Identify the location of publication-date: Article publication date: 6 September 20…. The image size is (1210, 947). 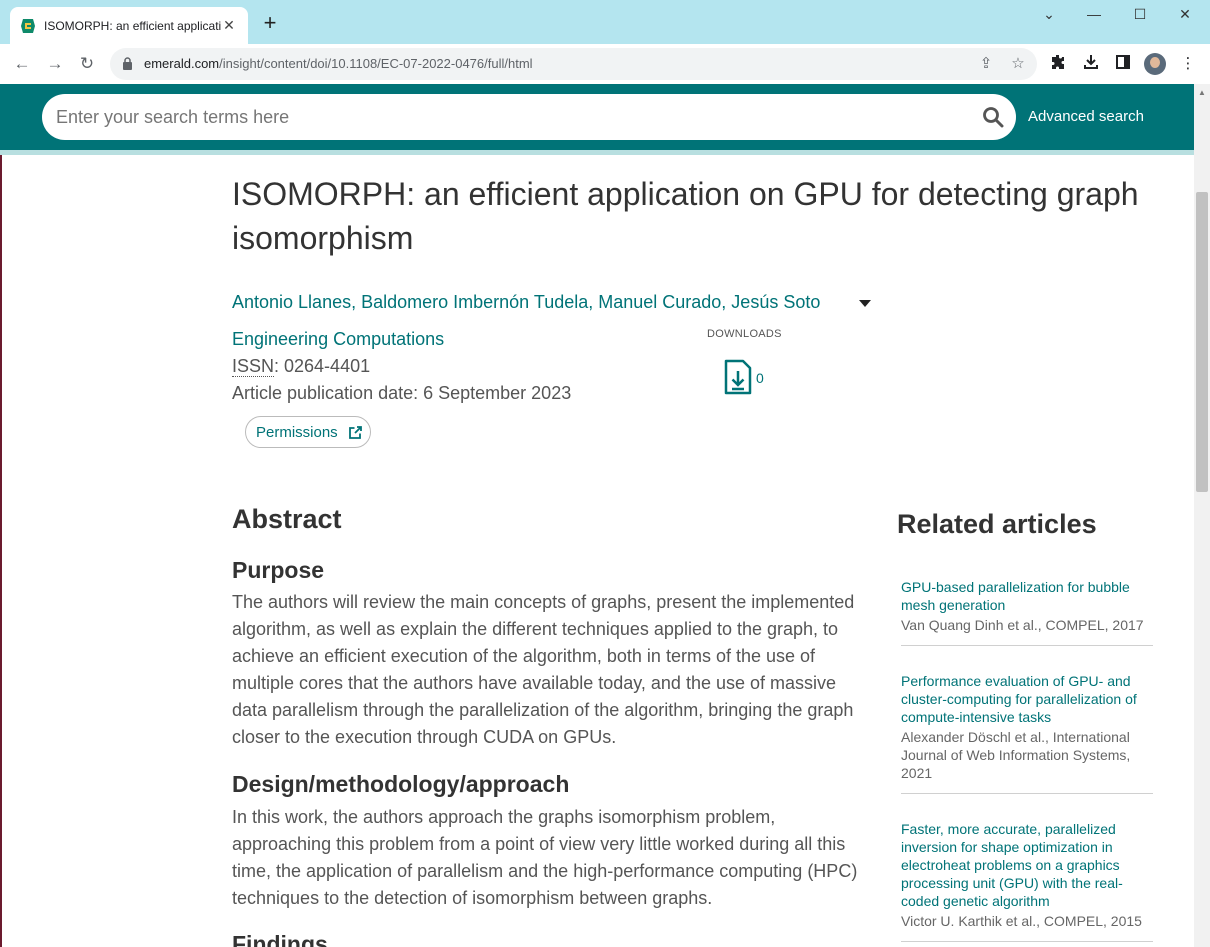
(402, 393).